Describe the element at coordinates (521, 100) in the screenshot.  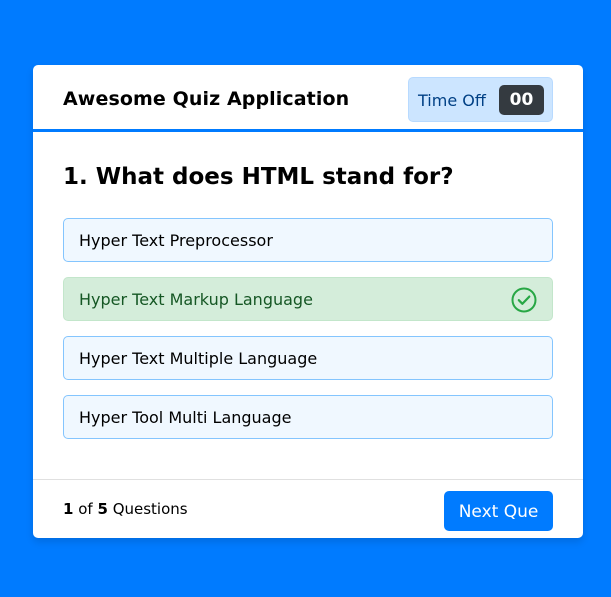
I see `timer-seconds: 00` at that location.